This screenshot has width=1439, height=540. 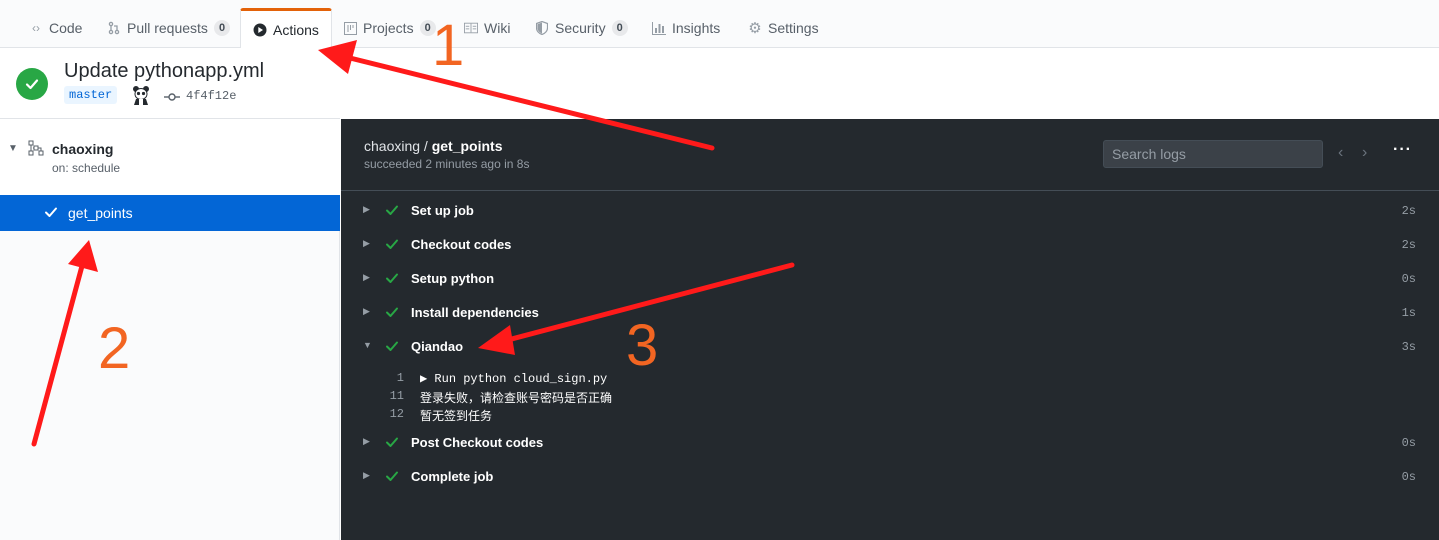 I want to click on tab-projects-label: Projects, so click(x=388, y=28).